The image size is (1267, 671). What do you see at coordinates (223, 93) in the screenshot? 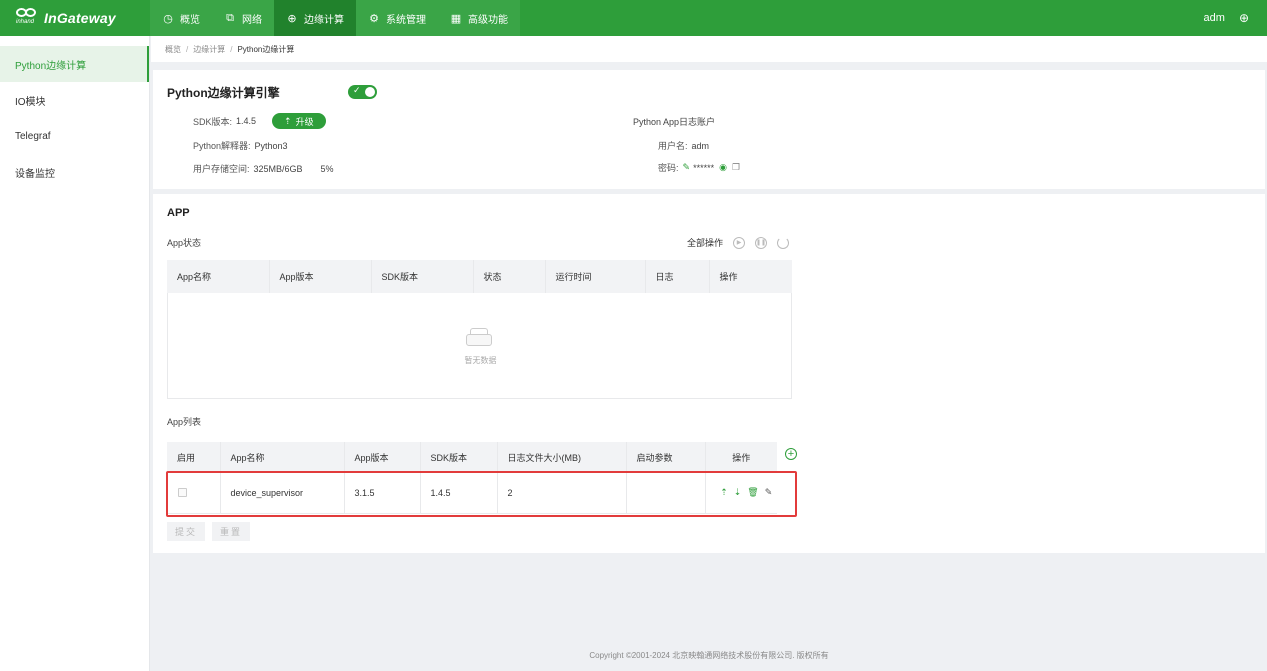
I see `engine-title: Python边缘计算引擎` at bounding box center [223, 93].